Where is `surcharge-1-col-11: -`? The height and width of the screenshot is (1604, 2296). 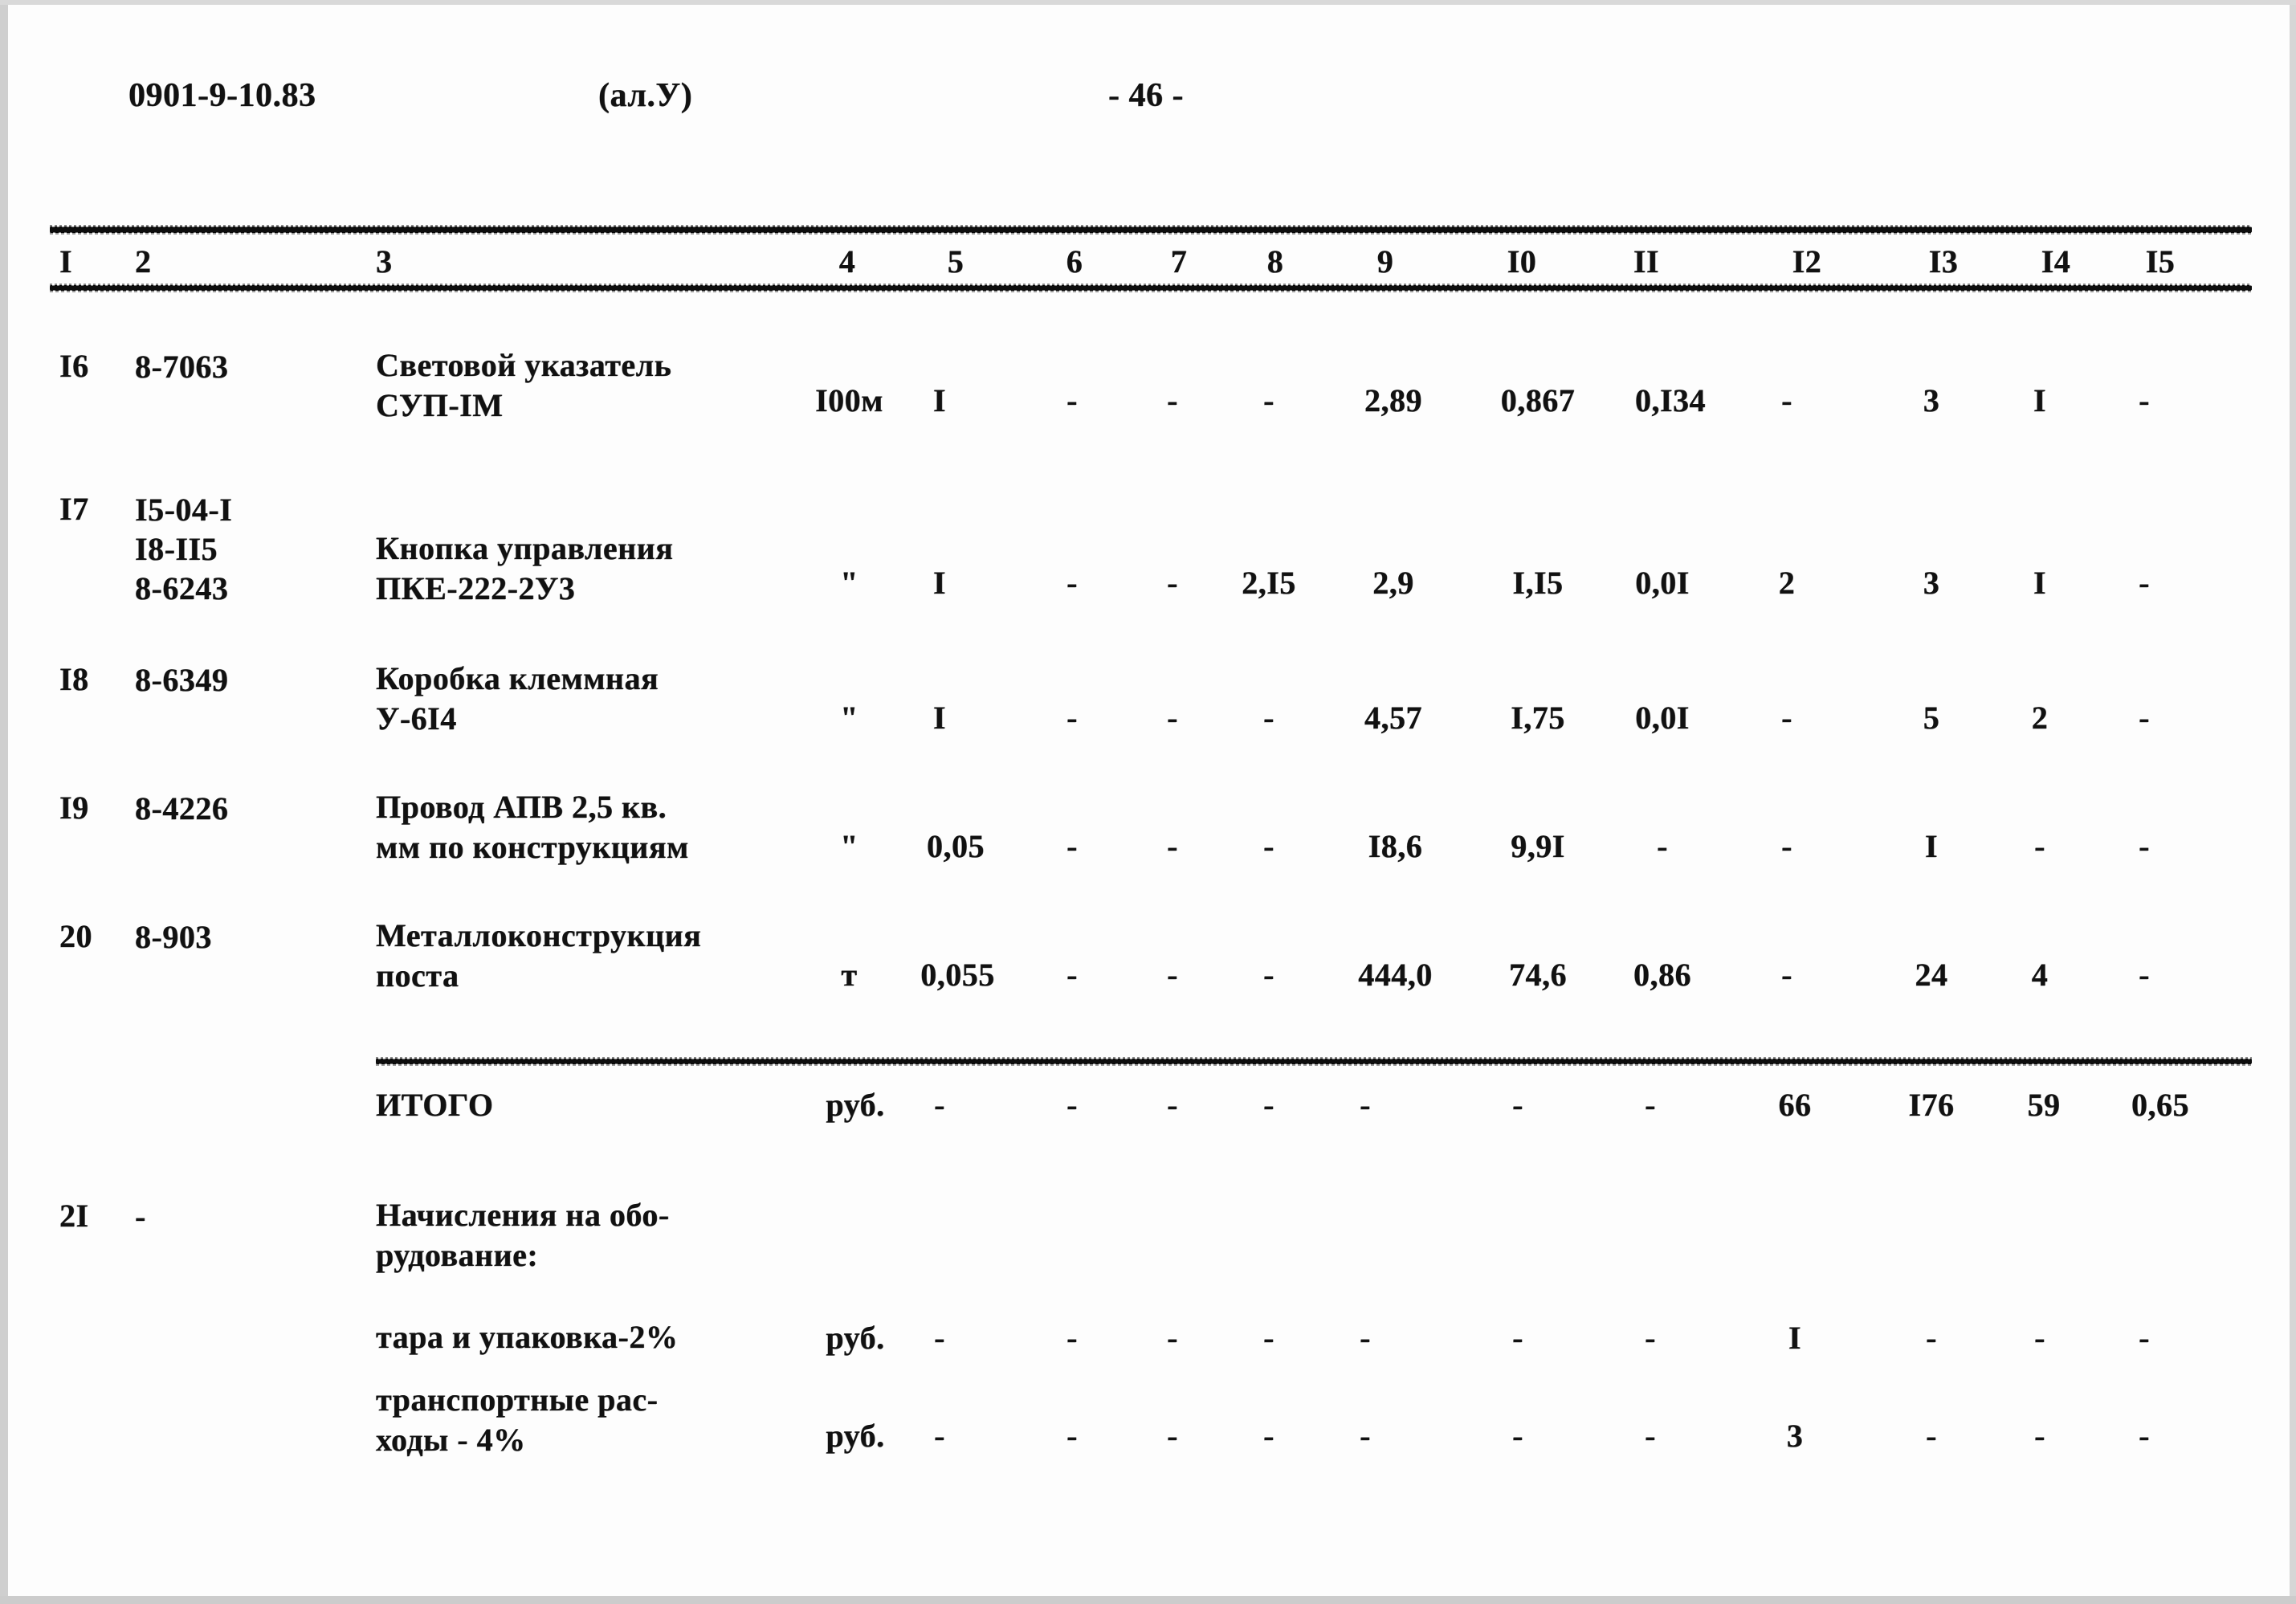 surcharge-1-col-11: - is located at coordinates (1651, 1338).